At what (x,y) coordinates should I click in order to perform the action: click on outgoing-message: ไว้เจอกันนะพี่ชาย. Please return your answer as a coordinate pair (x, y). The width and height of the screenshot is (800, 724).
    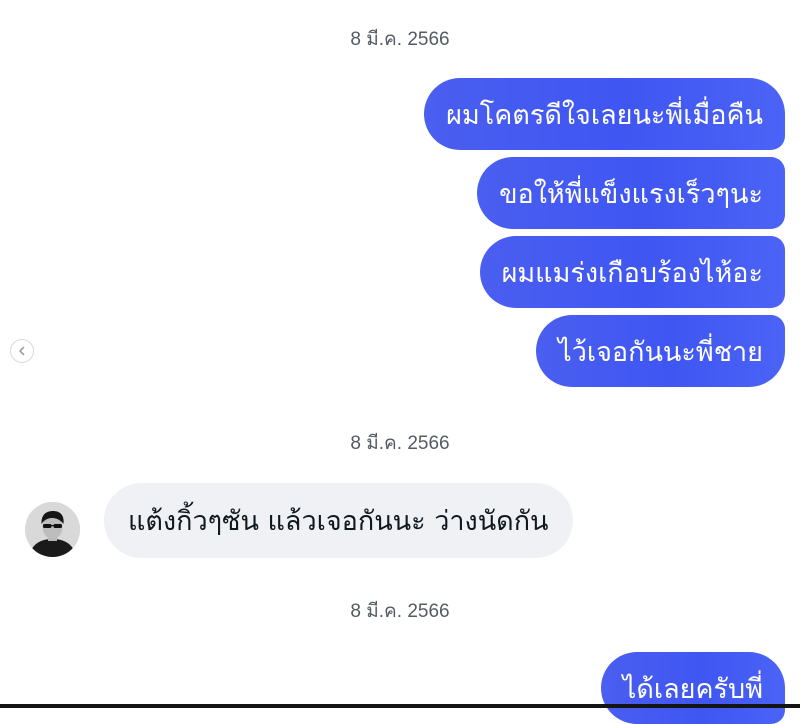
    Looking at the image, I should click on (660, 351).